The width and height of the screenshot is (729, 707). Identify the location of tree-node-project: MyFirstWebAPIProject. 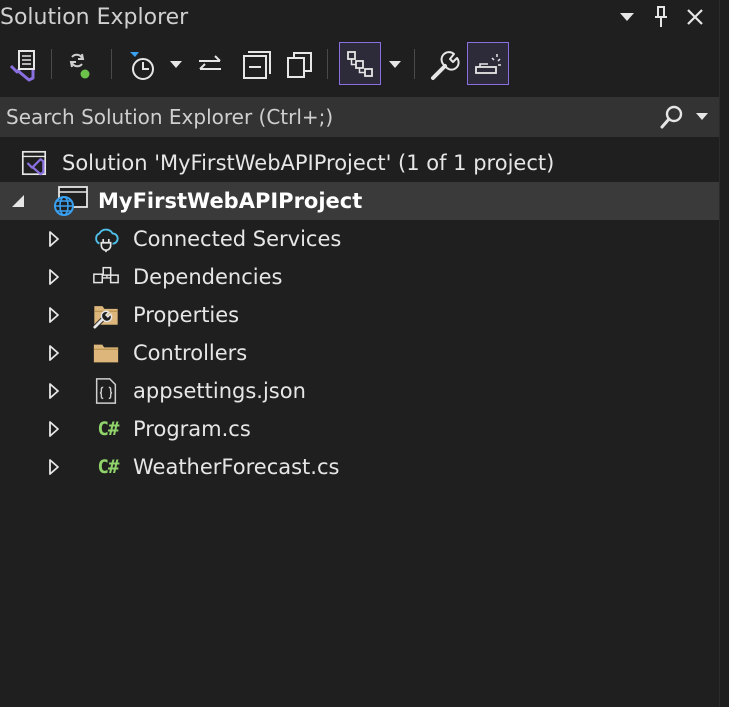
(359, 201).